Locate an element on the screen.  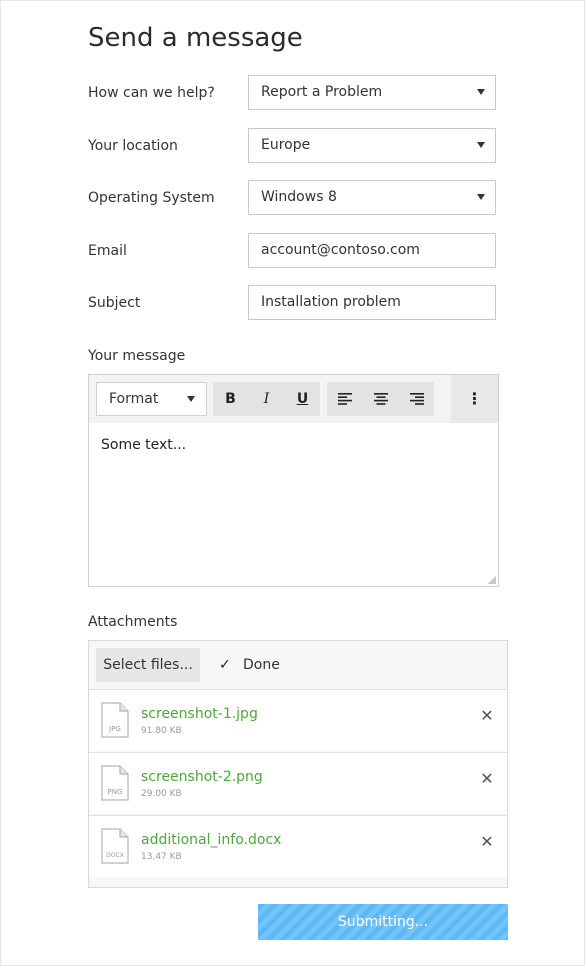
attachments-label: Attachments is located at coordinates (133, 622).